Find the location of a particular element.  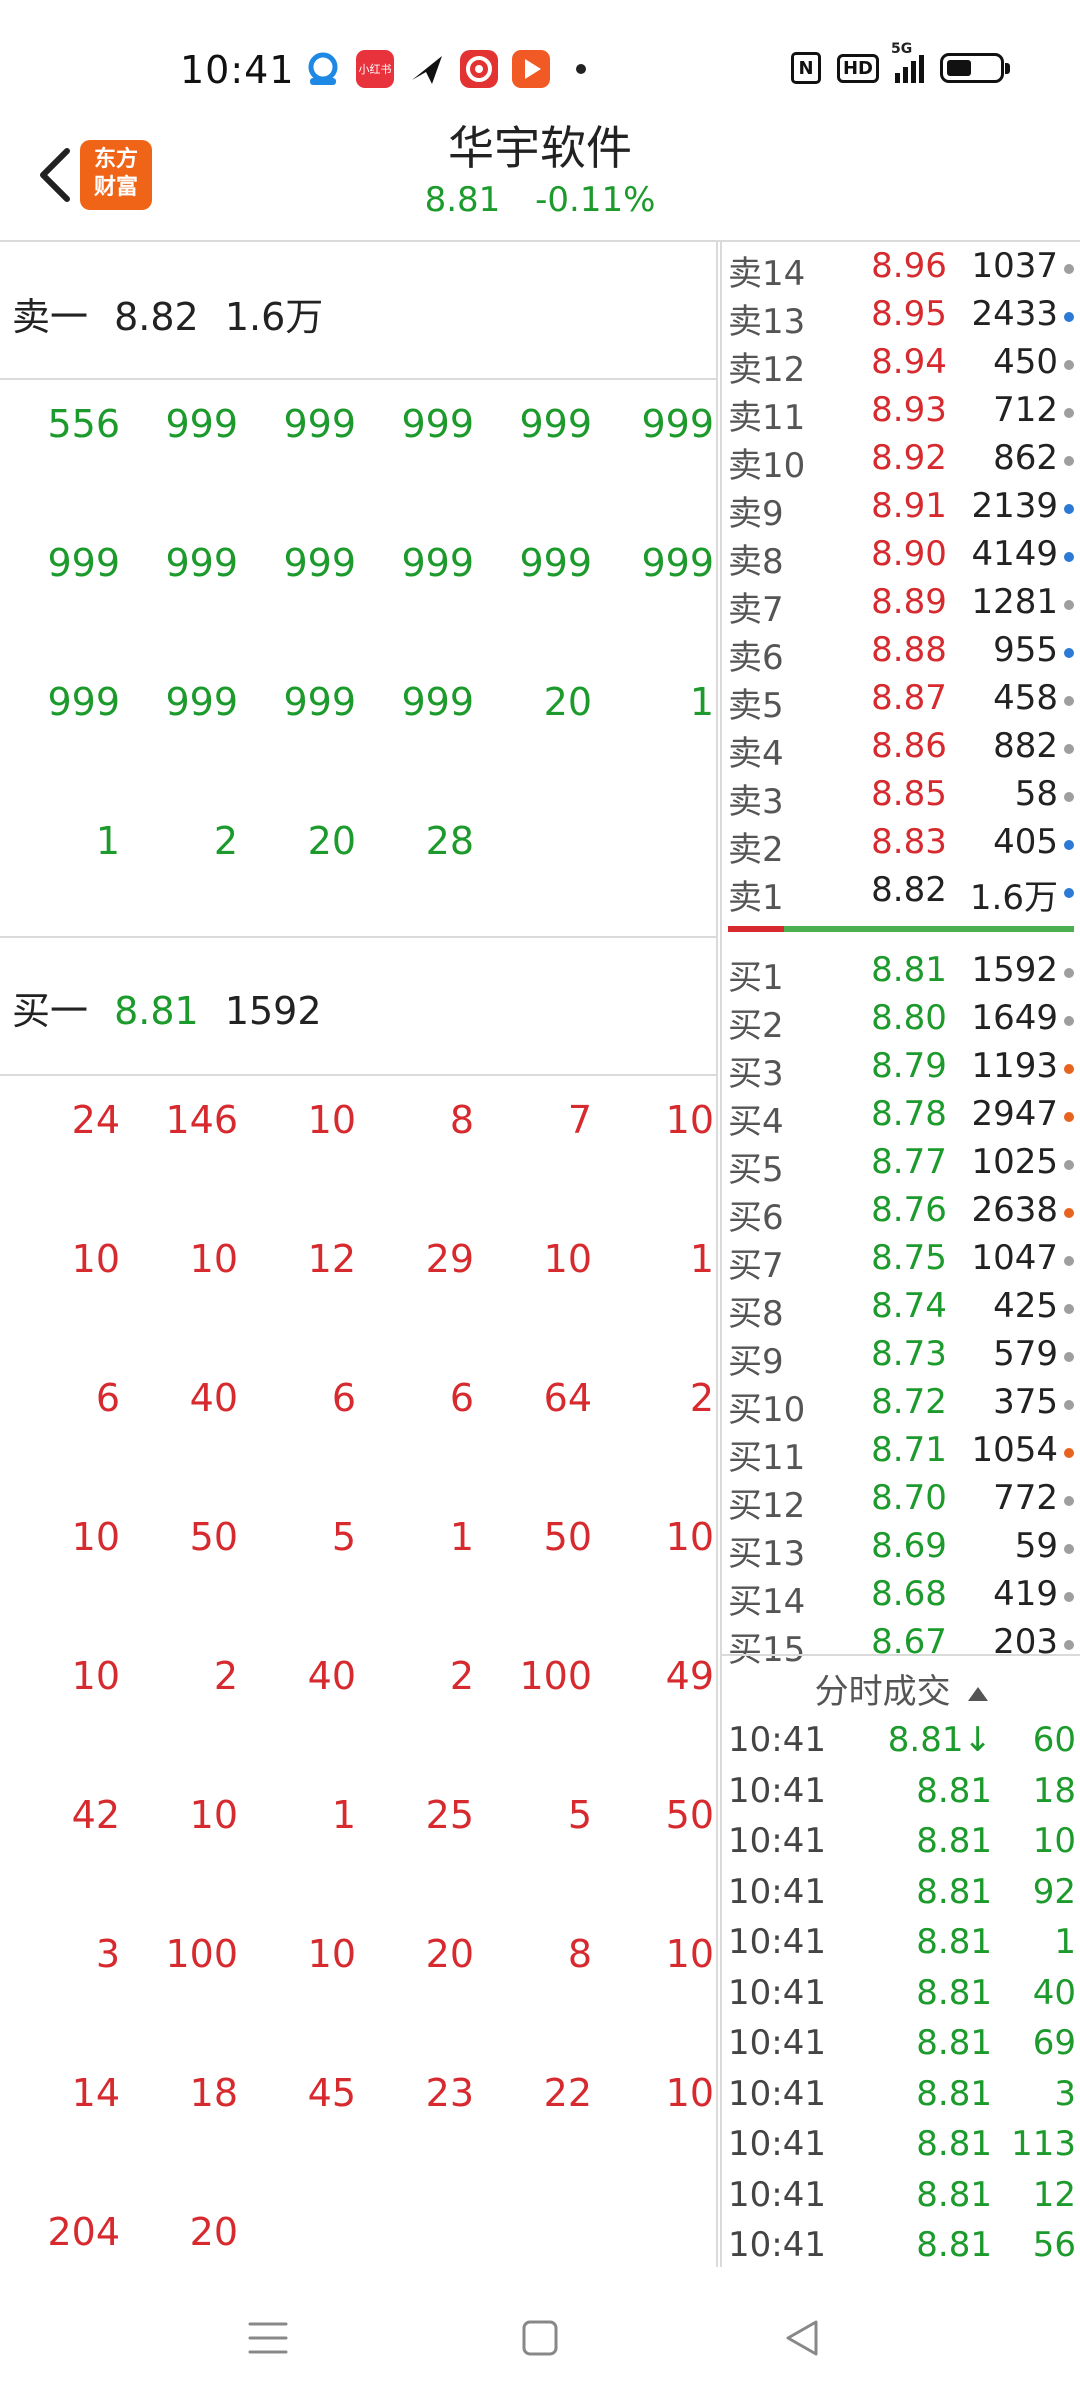

order-cell: 25 is located at coordinates (449, 1815).